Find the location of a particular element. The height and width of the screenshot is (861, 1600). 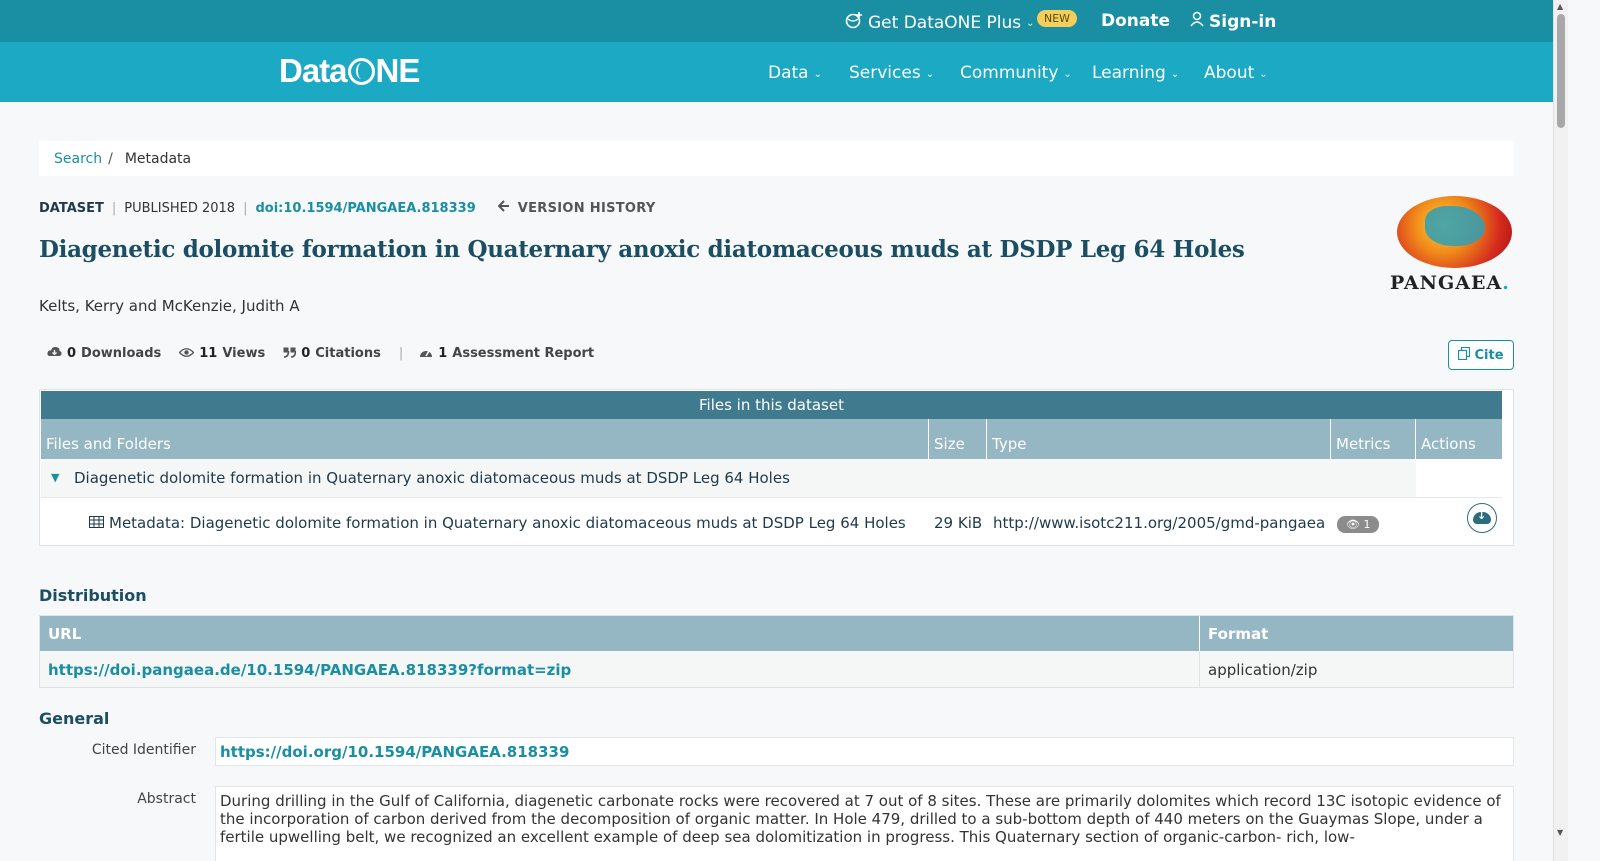

sign-in-label: Sign-in is located at coordinates (1243, 21).